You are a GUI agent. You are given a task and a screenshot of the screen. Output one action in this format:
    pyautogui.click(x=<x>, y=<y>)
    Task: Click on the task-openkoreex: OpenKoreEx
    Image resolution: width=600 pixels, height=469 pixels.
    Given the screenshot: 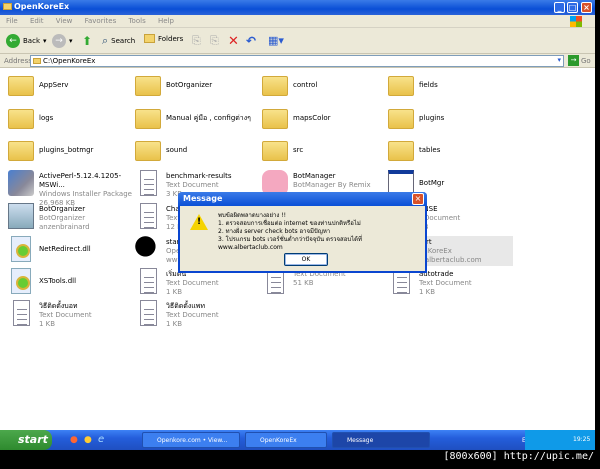 What is the action you would take?
    pyautogui.click(x=286, y=440)
    